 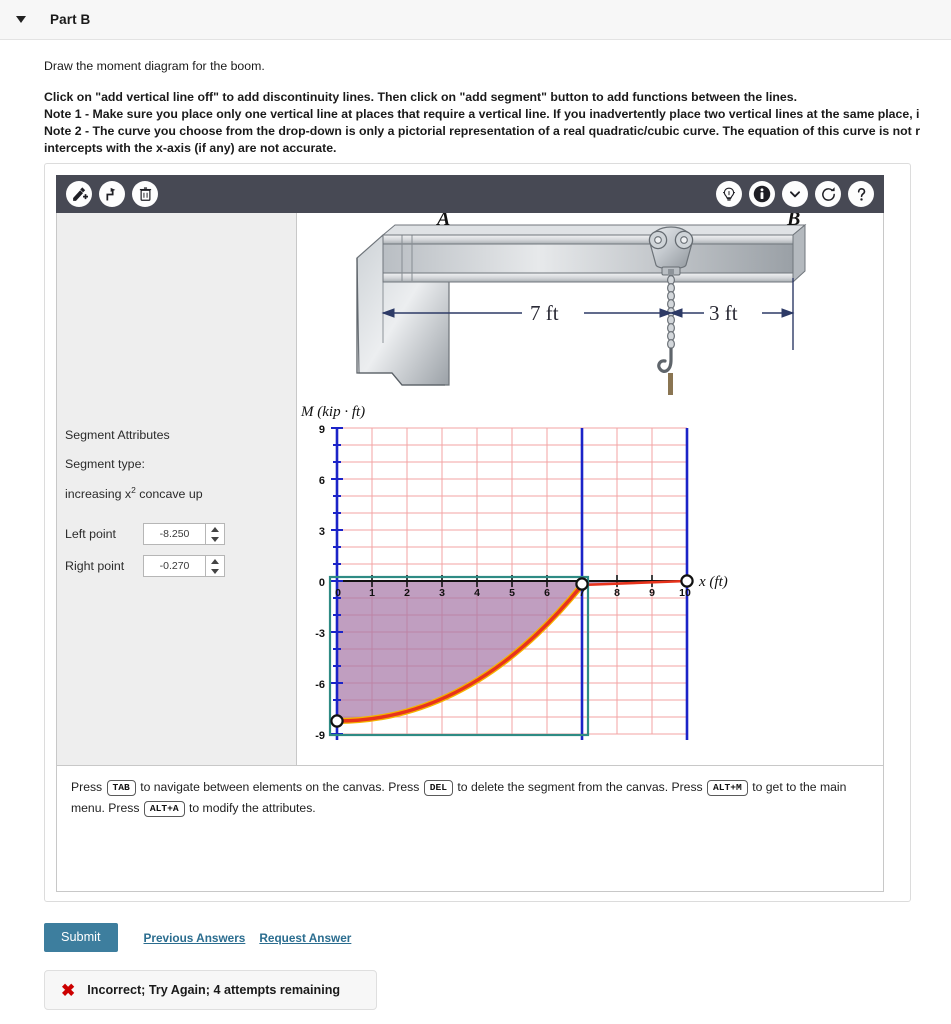 What do you see at coordinates (121, 788) in the screenshot?
I see `key-tab: TAB` at bounding box center [121, 788].